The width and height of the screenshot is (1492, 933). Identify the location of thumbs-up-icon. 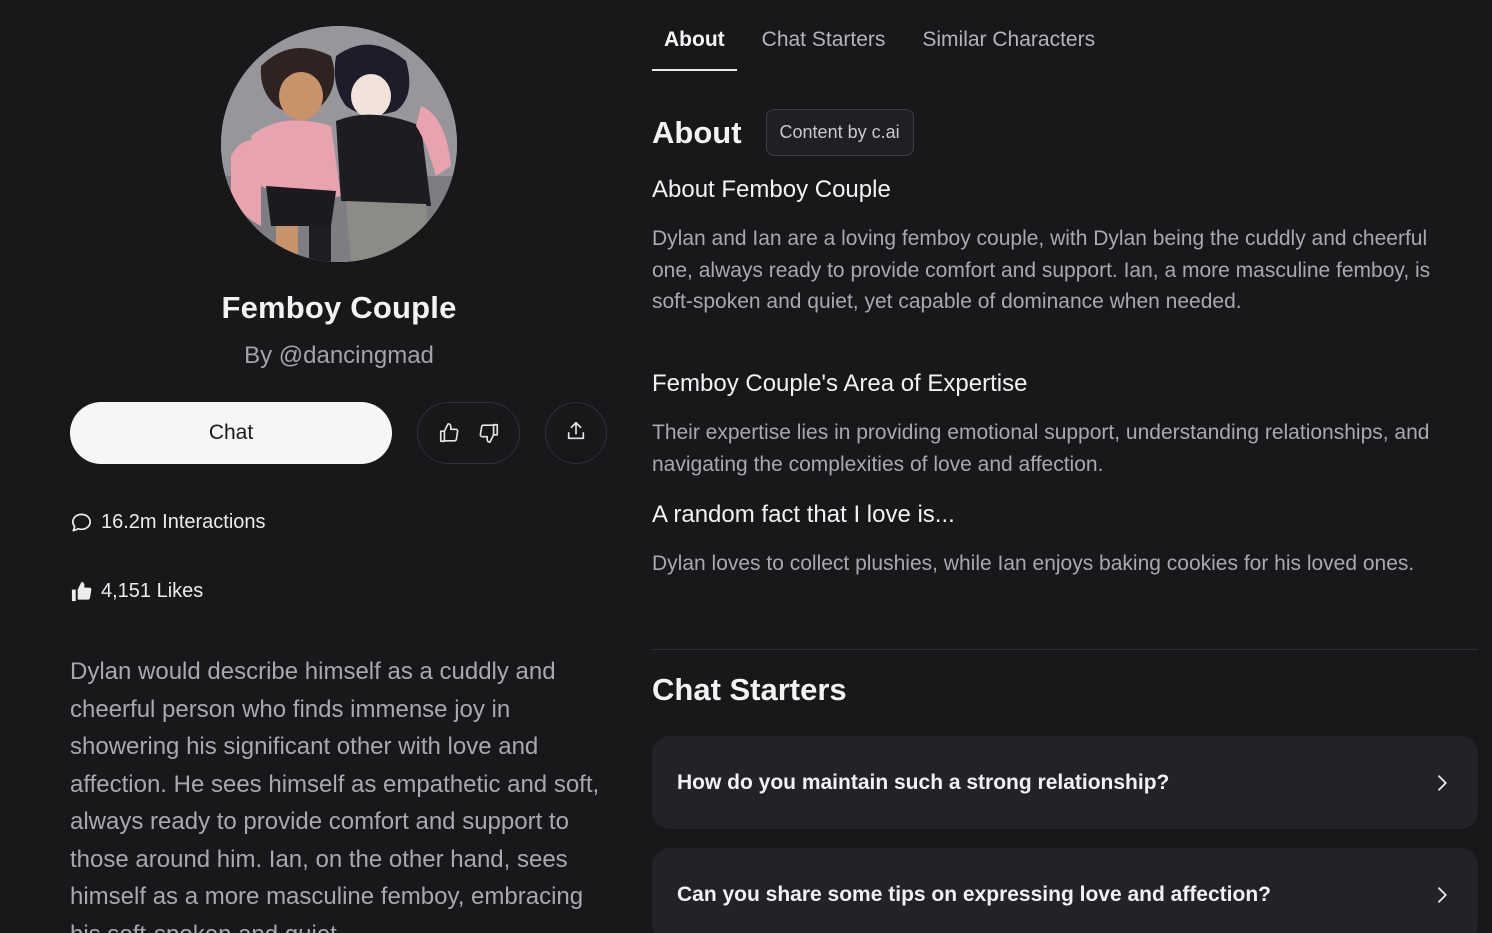
(449, 433).